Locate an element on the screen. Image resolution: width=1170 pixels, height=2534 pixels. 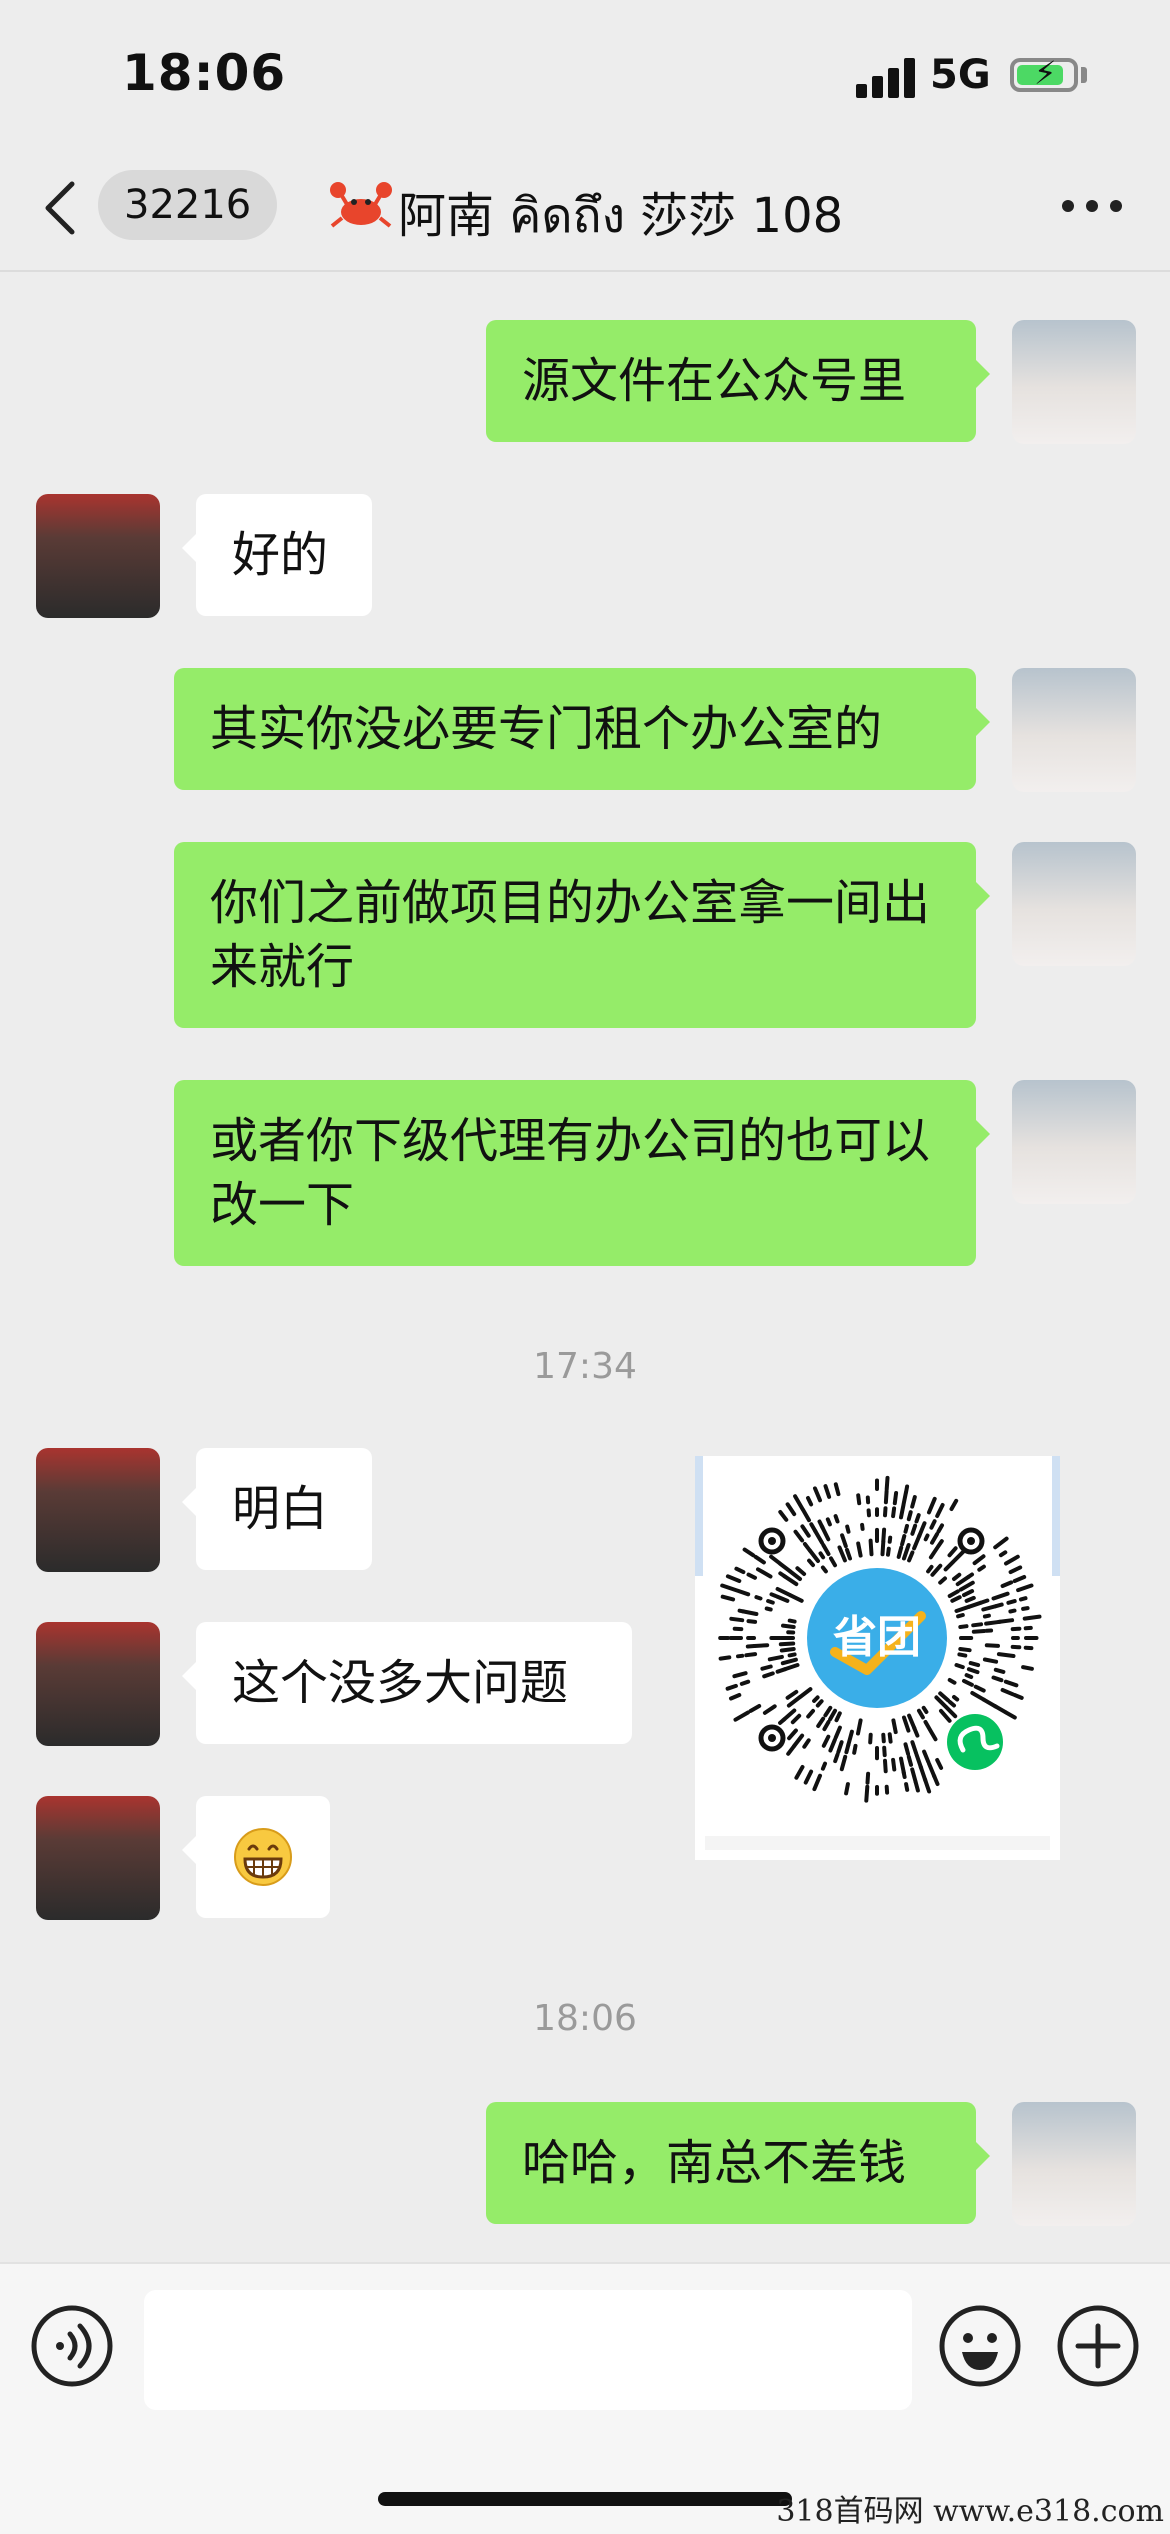
unread-count-badge: 32216 is located at coordinates (187, 205).